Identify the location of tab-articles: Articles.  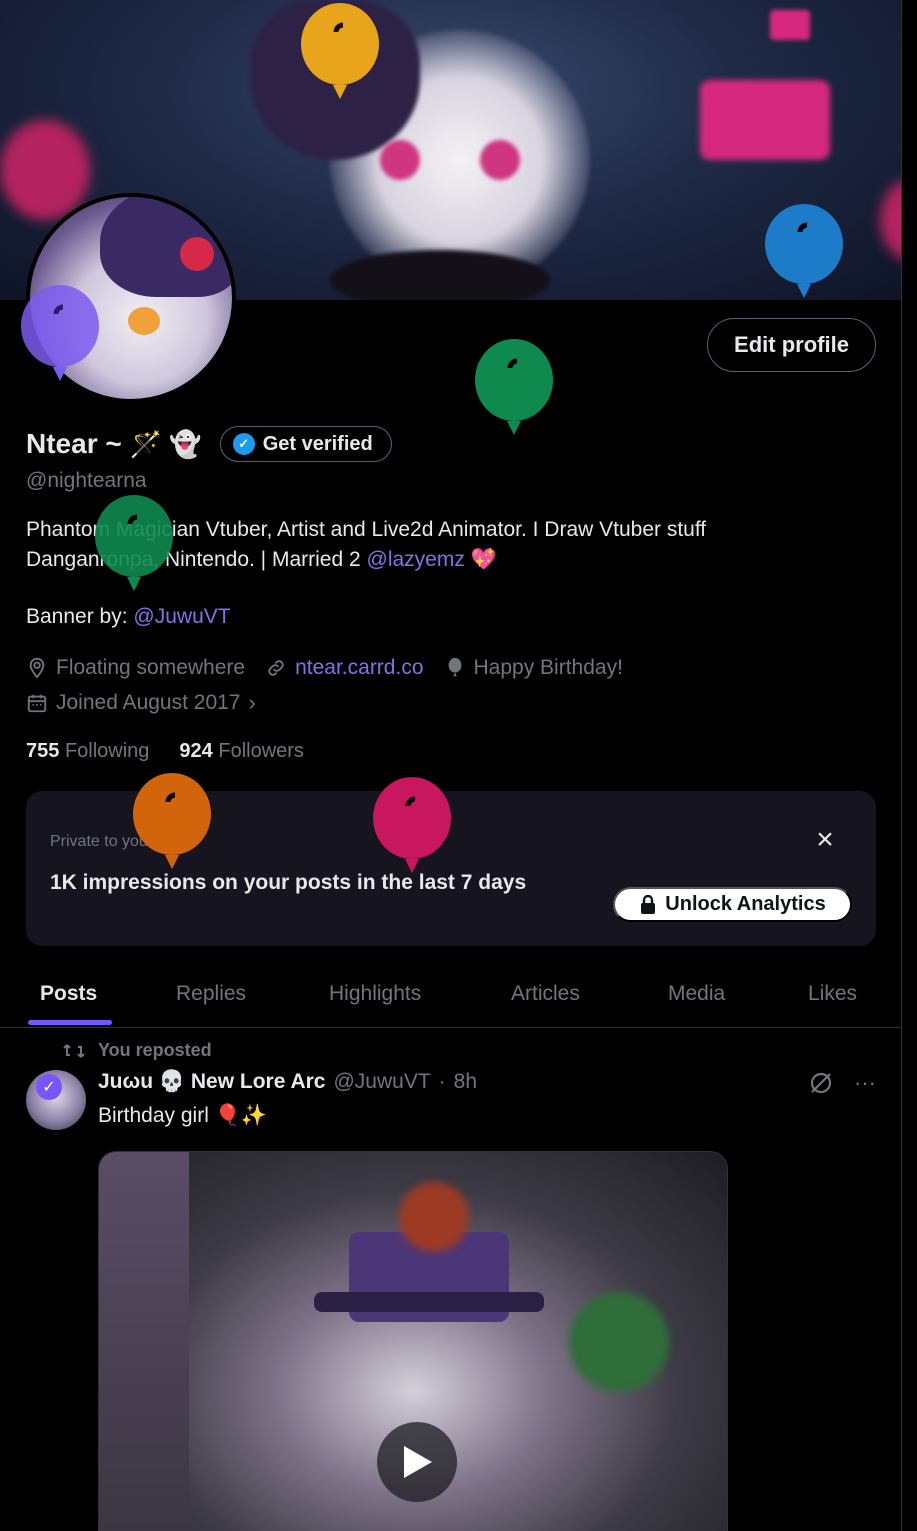
(545, 994).